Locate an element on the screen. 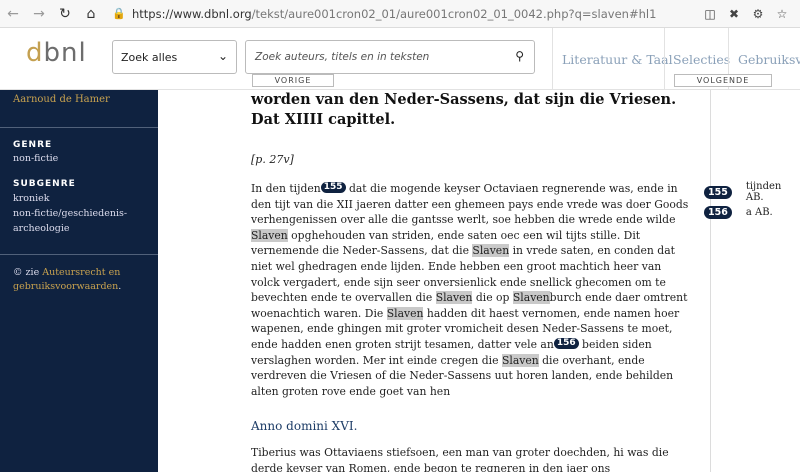 This screenshot has height=472, width=800. footnote-marker: 155 is located at coordinates (333, 187).